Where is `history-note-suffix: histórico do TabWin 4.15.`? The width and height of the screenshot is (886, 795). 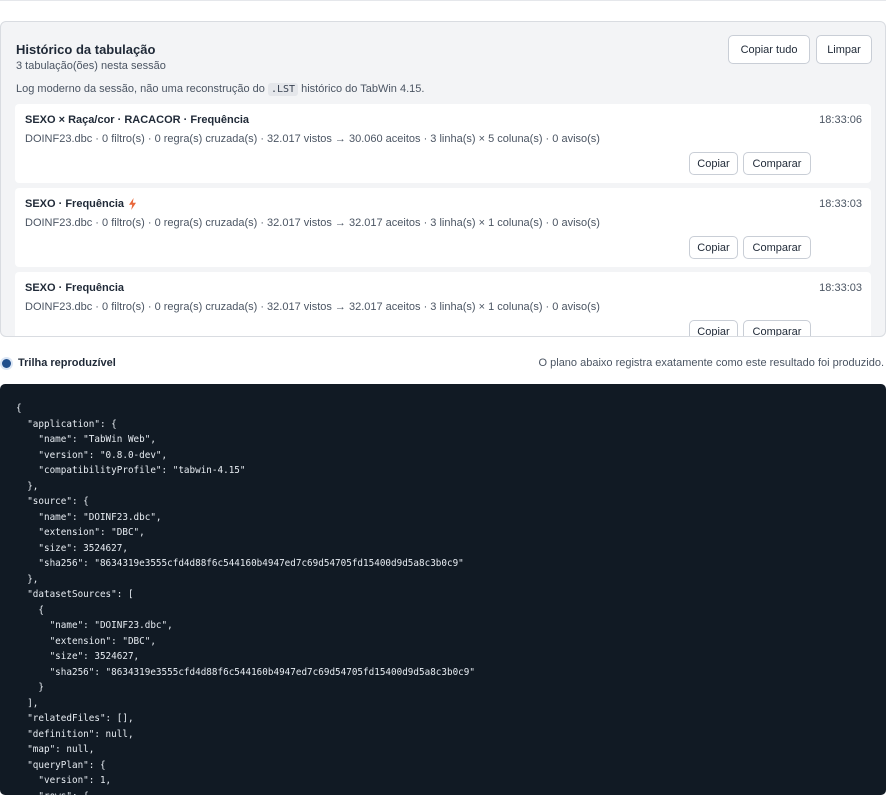 history-note-suffix: histórico do TabWin 4.15. is located at coordinates (363, 89).